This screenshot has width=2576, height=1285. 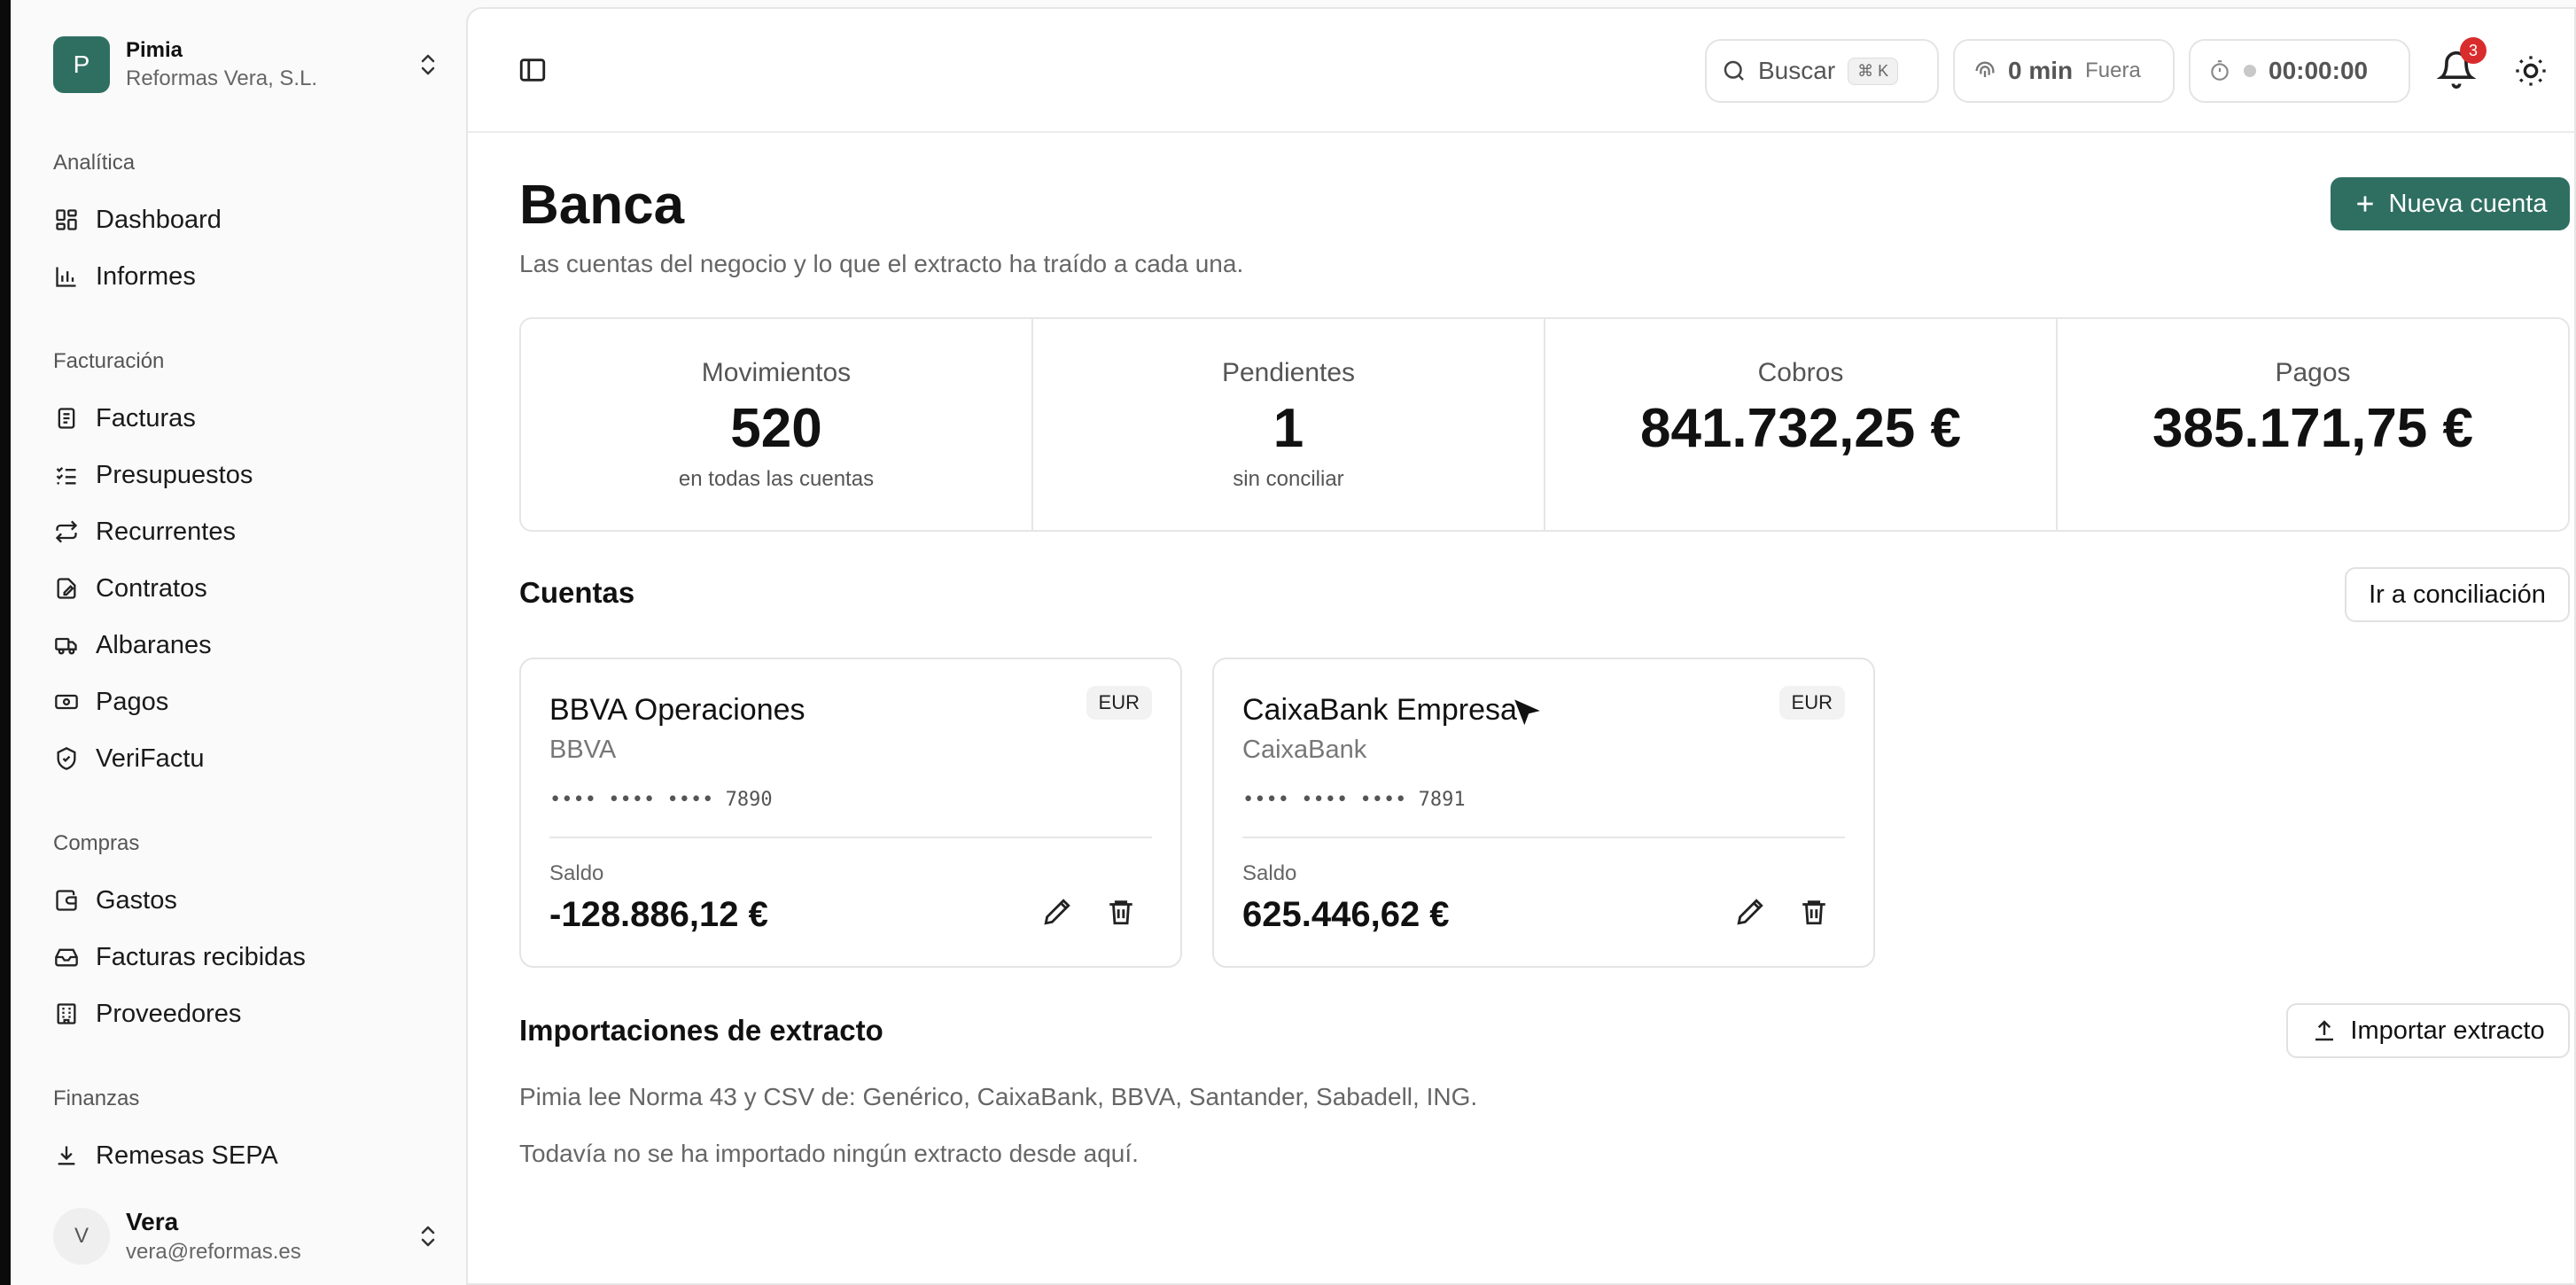 What do you see at coordinates (1288, 428) in the screenshot?
I see `stat-value: 1` at bounding box center [1288, 428].